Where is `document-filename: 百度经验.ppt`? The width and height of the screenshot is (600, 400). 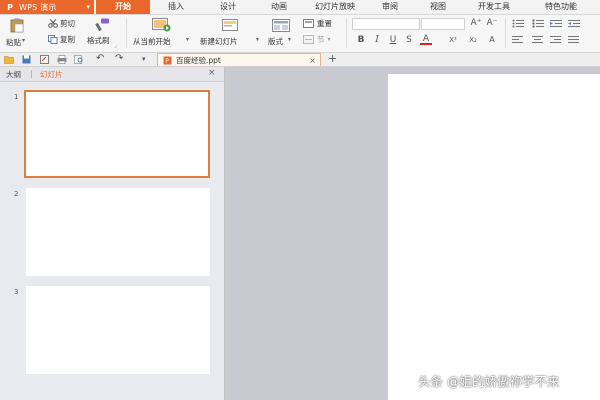
document-filename: 百度经验.ppt is located at coordinates (198, 60).